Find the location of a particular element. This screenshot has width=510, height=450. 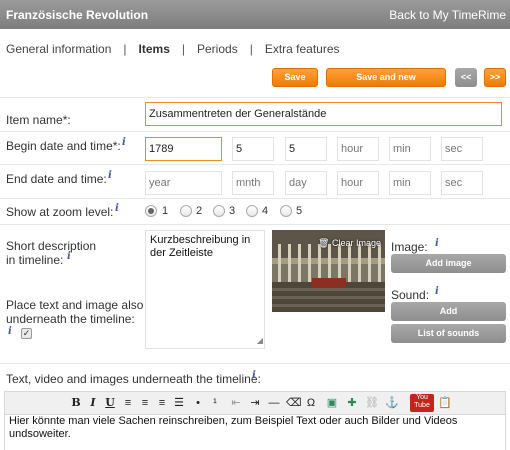

zoom-option-label: 5 is located at coordinates (299, 211).